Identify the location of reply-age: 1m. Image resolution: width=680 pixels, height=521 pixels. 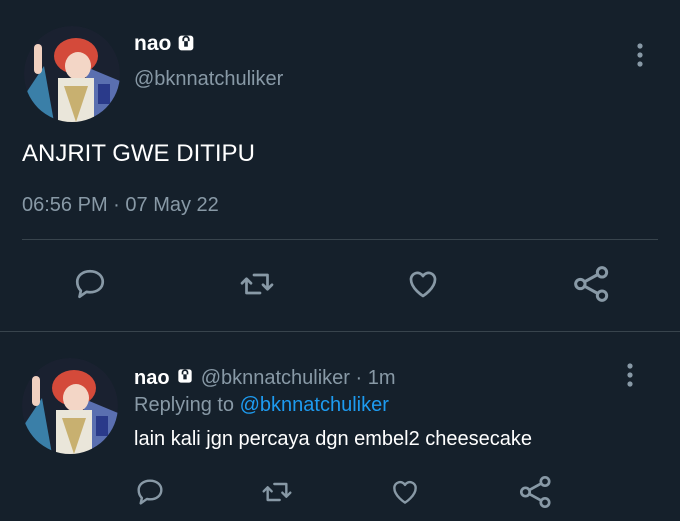
(381, 378).